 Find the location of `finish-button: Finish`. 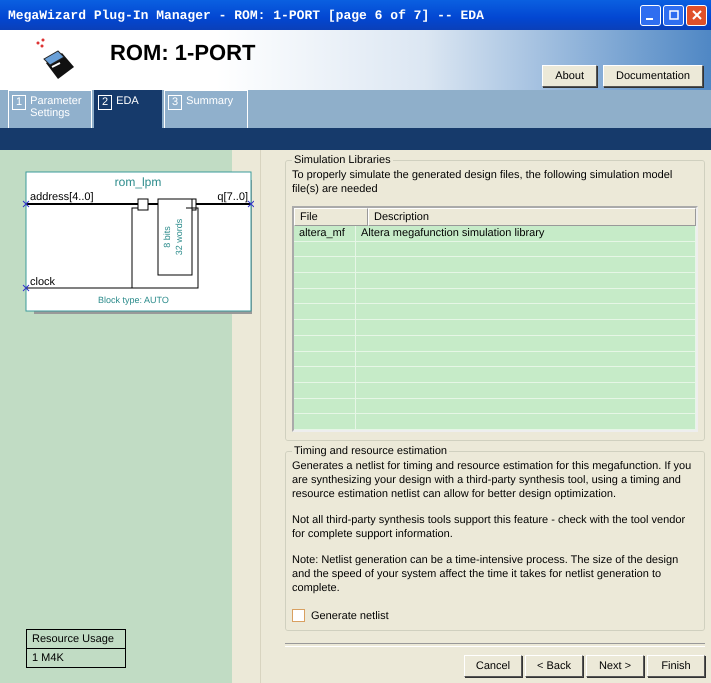

finish-button: Finish is located at coordinates (676, 666).